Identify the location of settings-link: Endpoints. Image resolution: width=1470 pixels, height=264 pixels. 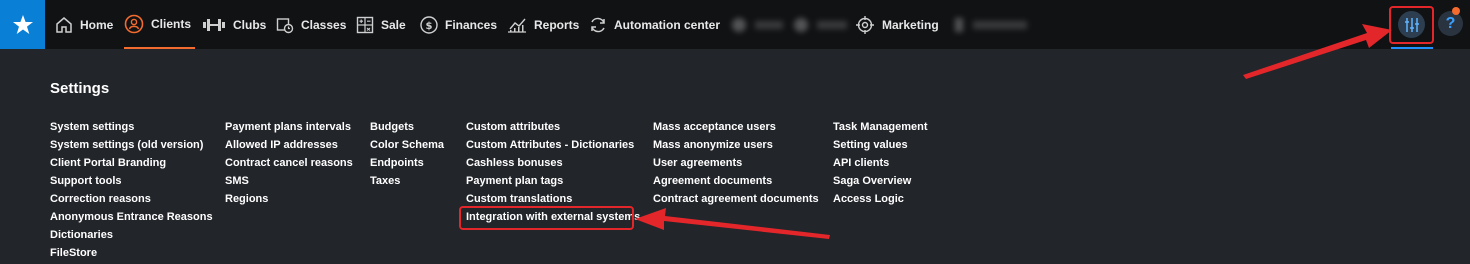
(407, 164).